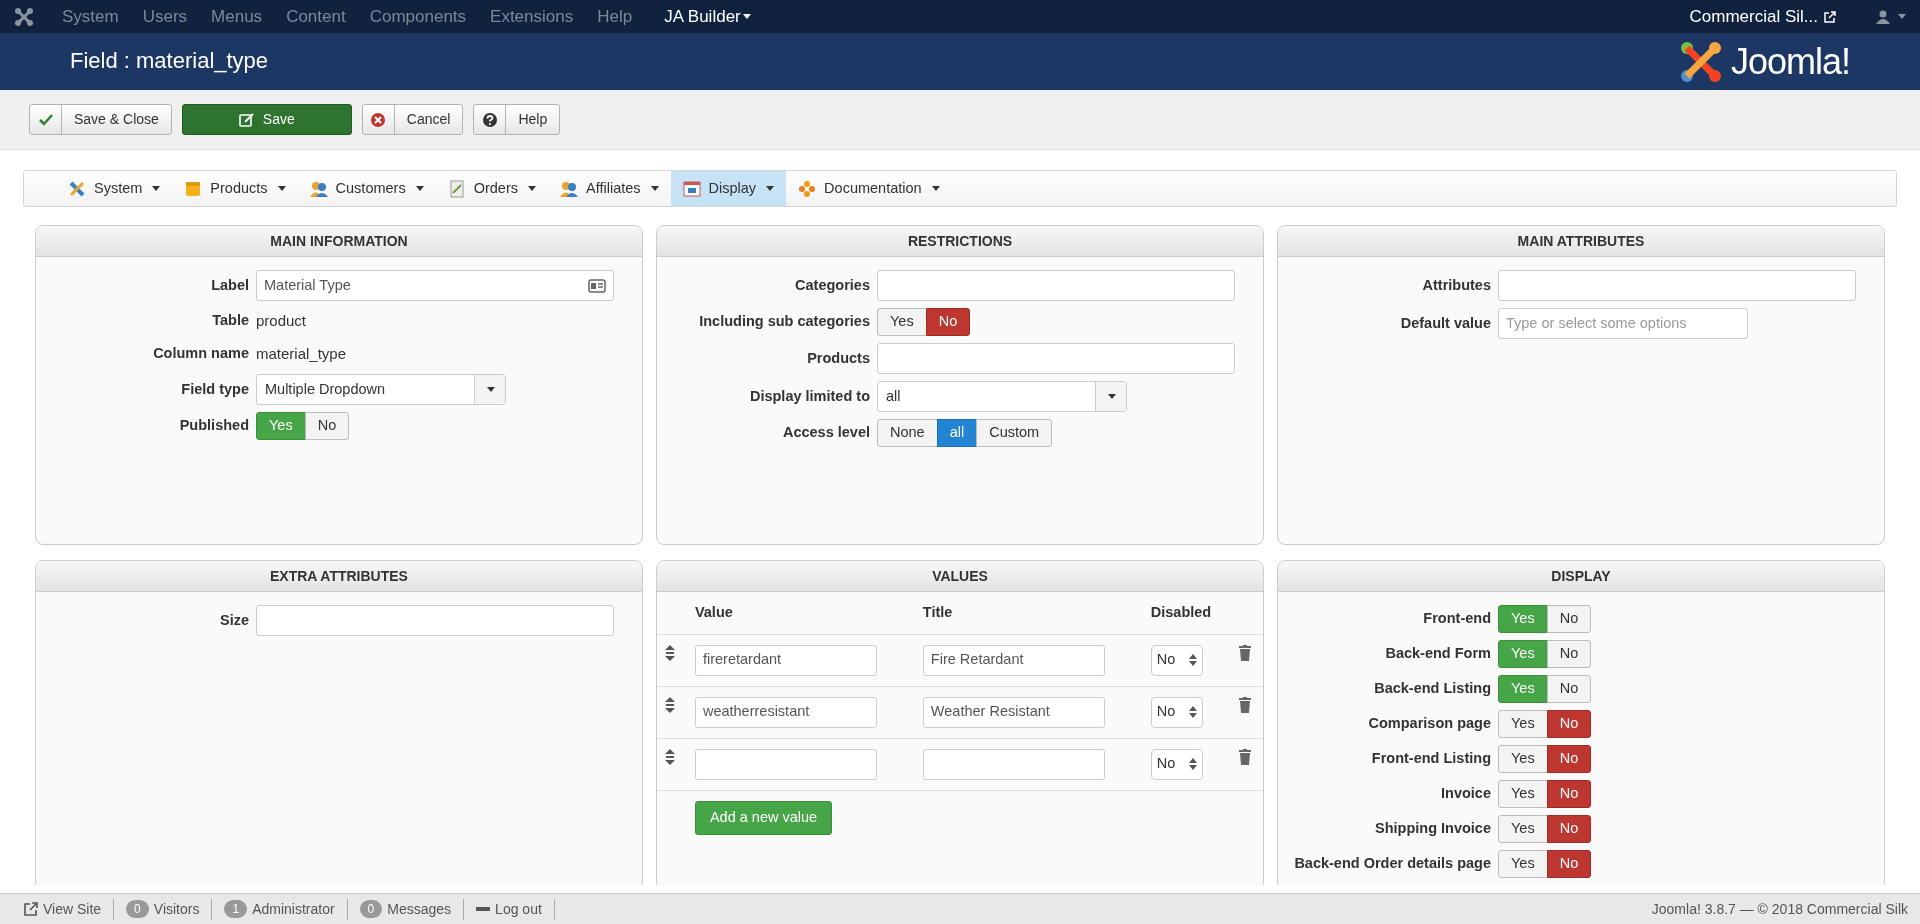 The image size is (1920, 924). Describe the element at coordinates (318, 188) in the screenshot. I see `people-icon` at that location.